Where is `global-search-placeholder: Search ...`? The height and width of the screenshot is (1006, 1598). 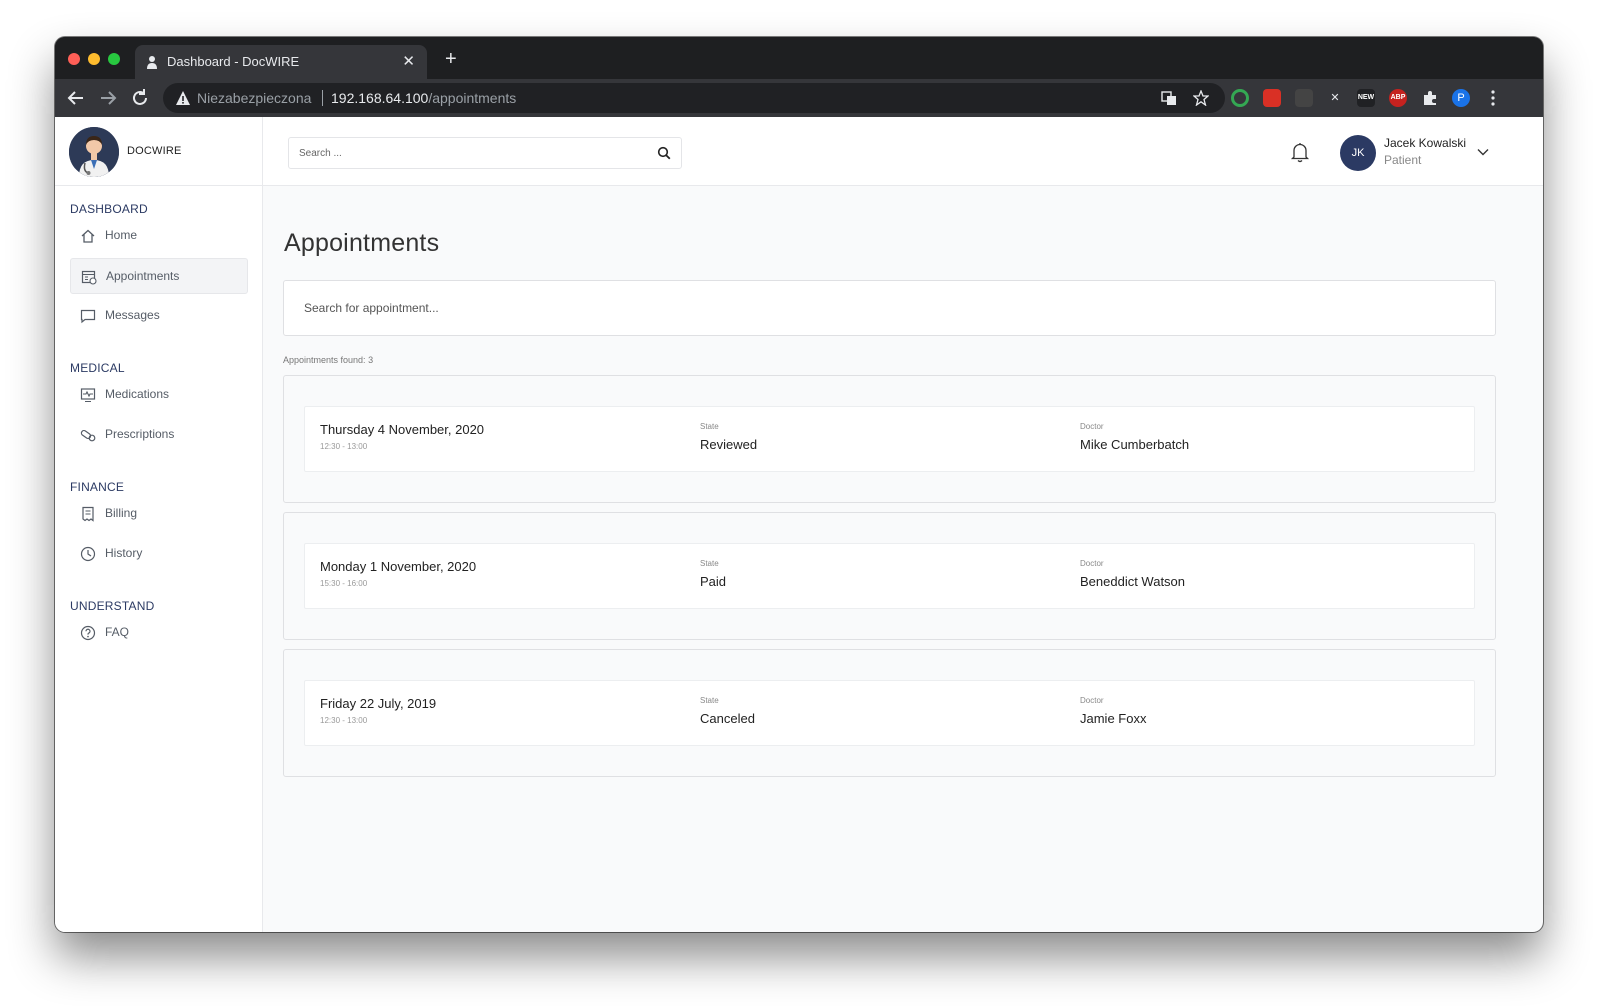 global-search-placeholder: Search ... is located at coordinates (320, 153).